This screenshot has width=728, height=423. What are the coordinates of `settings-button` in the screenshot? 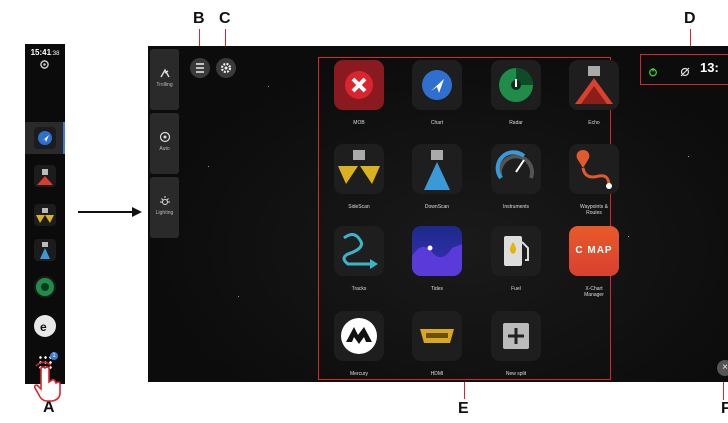 It's located at (226, 68).